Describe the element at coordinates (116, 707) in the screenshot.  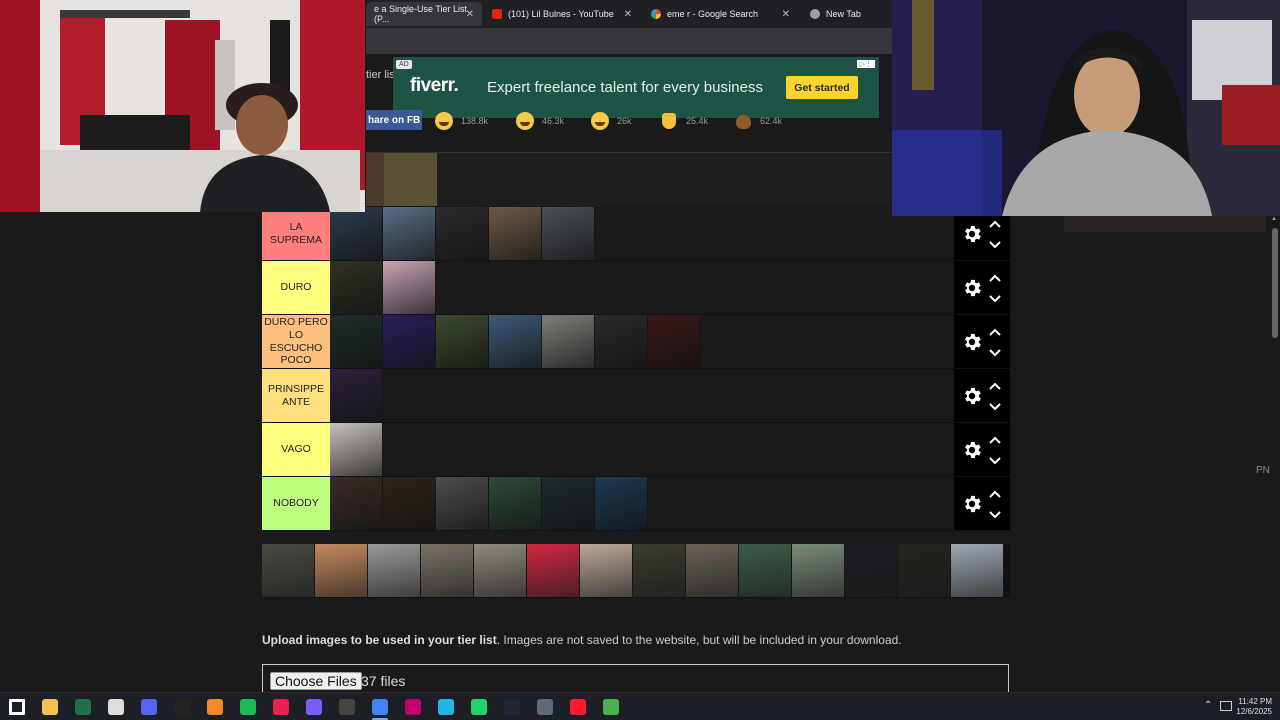
I see `capcut-icon` at that location.